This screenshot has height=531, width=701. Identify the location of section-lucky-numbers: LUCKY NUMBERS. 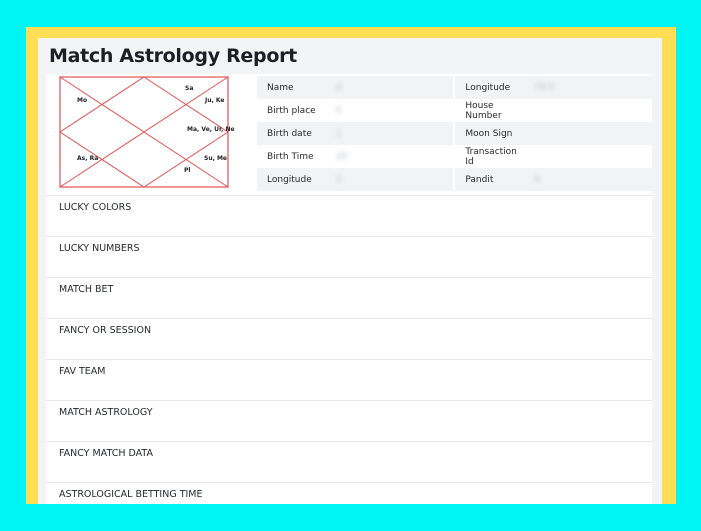
(349, 256).